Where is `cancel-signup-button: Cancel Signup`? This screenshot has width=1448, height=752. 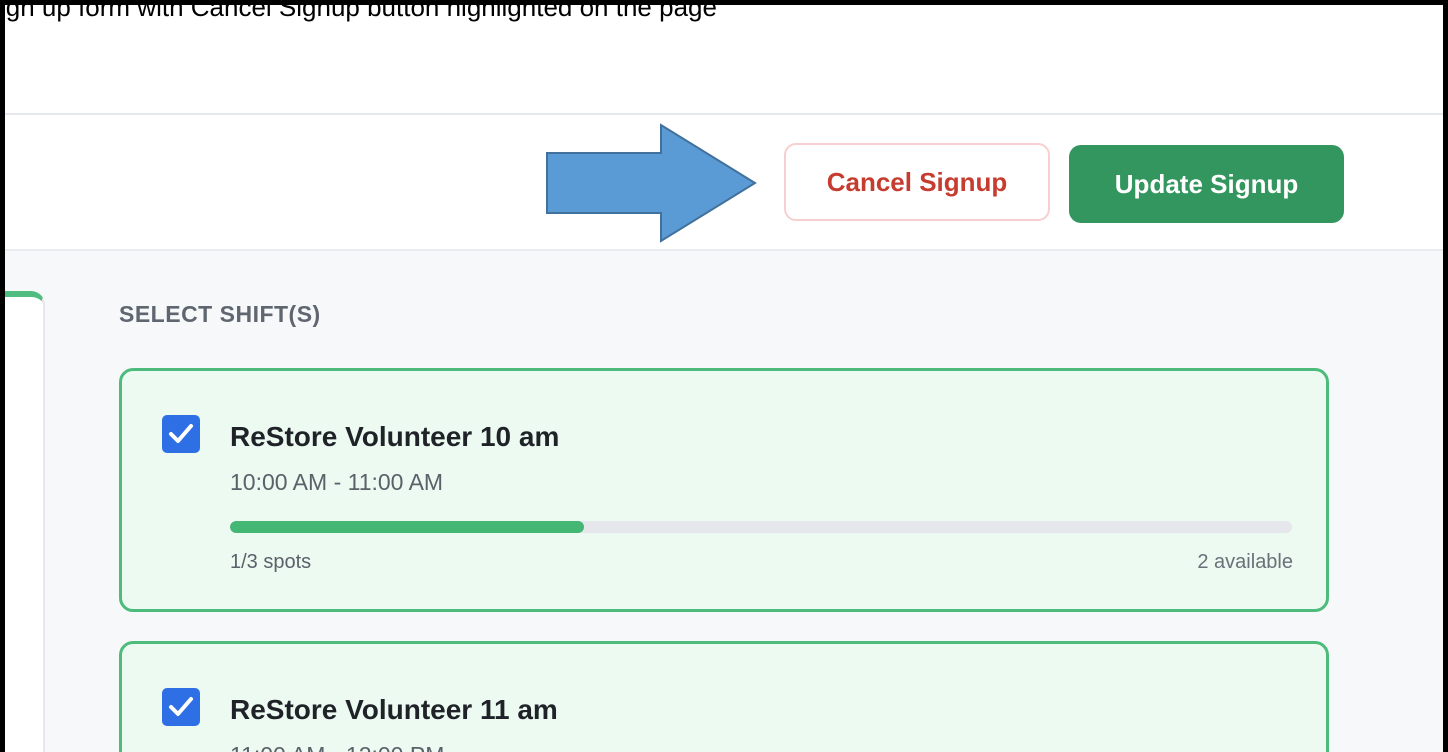 cancel-signup-button: Cancel Signup is located at coordinates (917, 182).